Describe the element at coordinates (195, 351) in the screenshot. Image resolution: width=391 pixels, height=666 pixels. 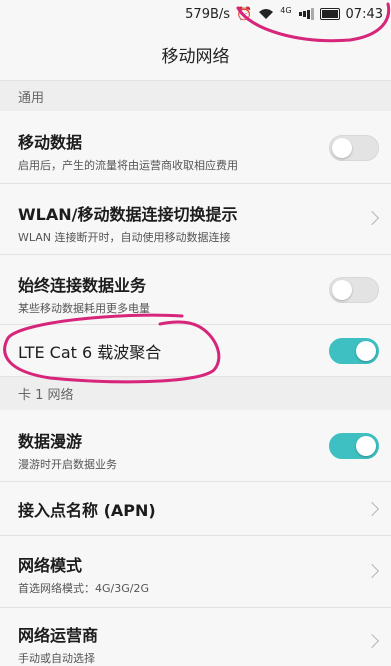
I see `lte-ca-row: LTE Cat 6 载波聚合` at that location.